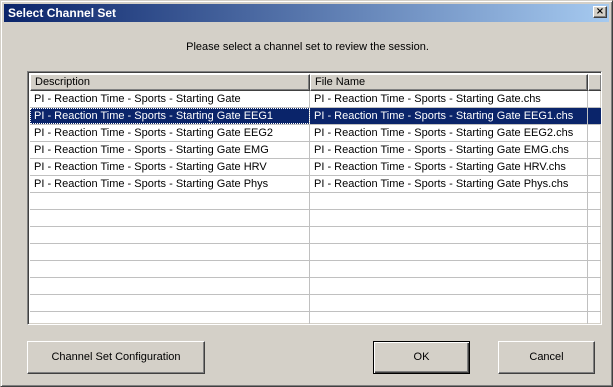 The width and height of the screenshot is (613, 387). What do you see at coordinates (449, 82) in the screenshot?
I see `column-header-file-name: File Name` at bounding box center [449, 82].